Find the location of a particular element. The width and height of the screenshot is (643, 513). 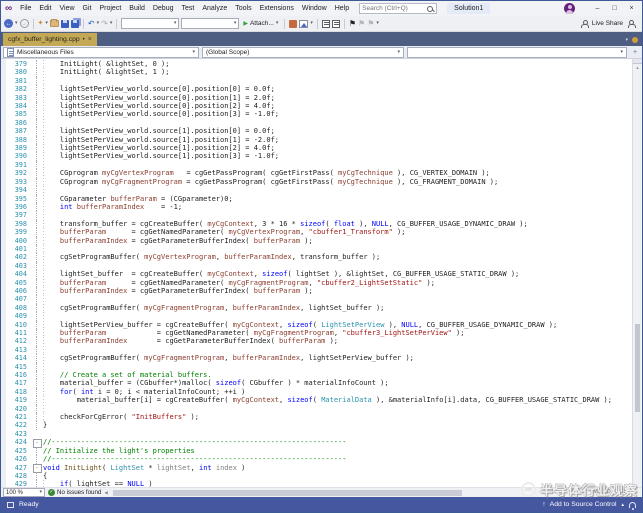

search-box is located at coordinates (398, 8).